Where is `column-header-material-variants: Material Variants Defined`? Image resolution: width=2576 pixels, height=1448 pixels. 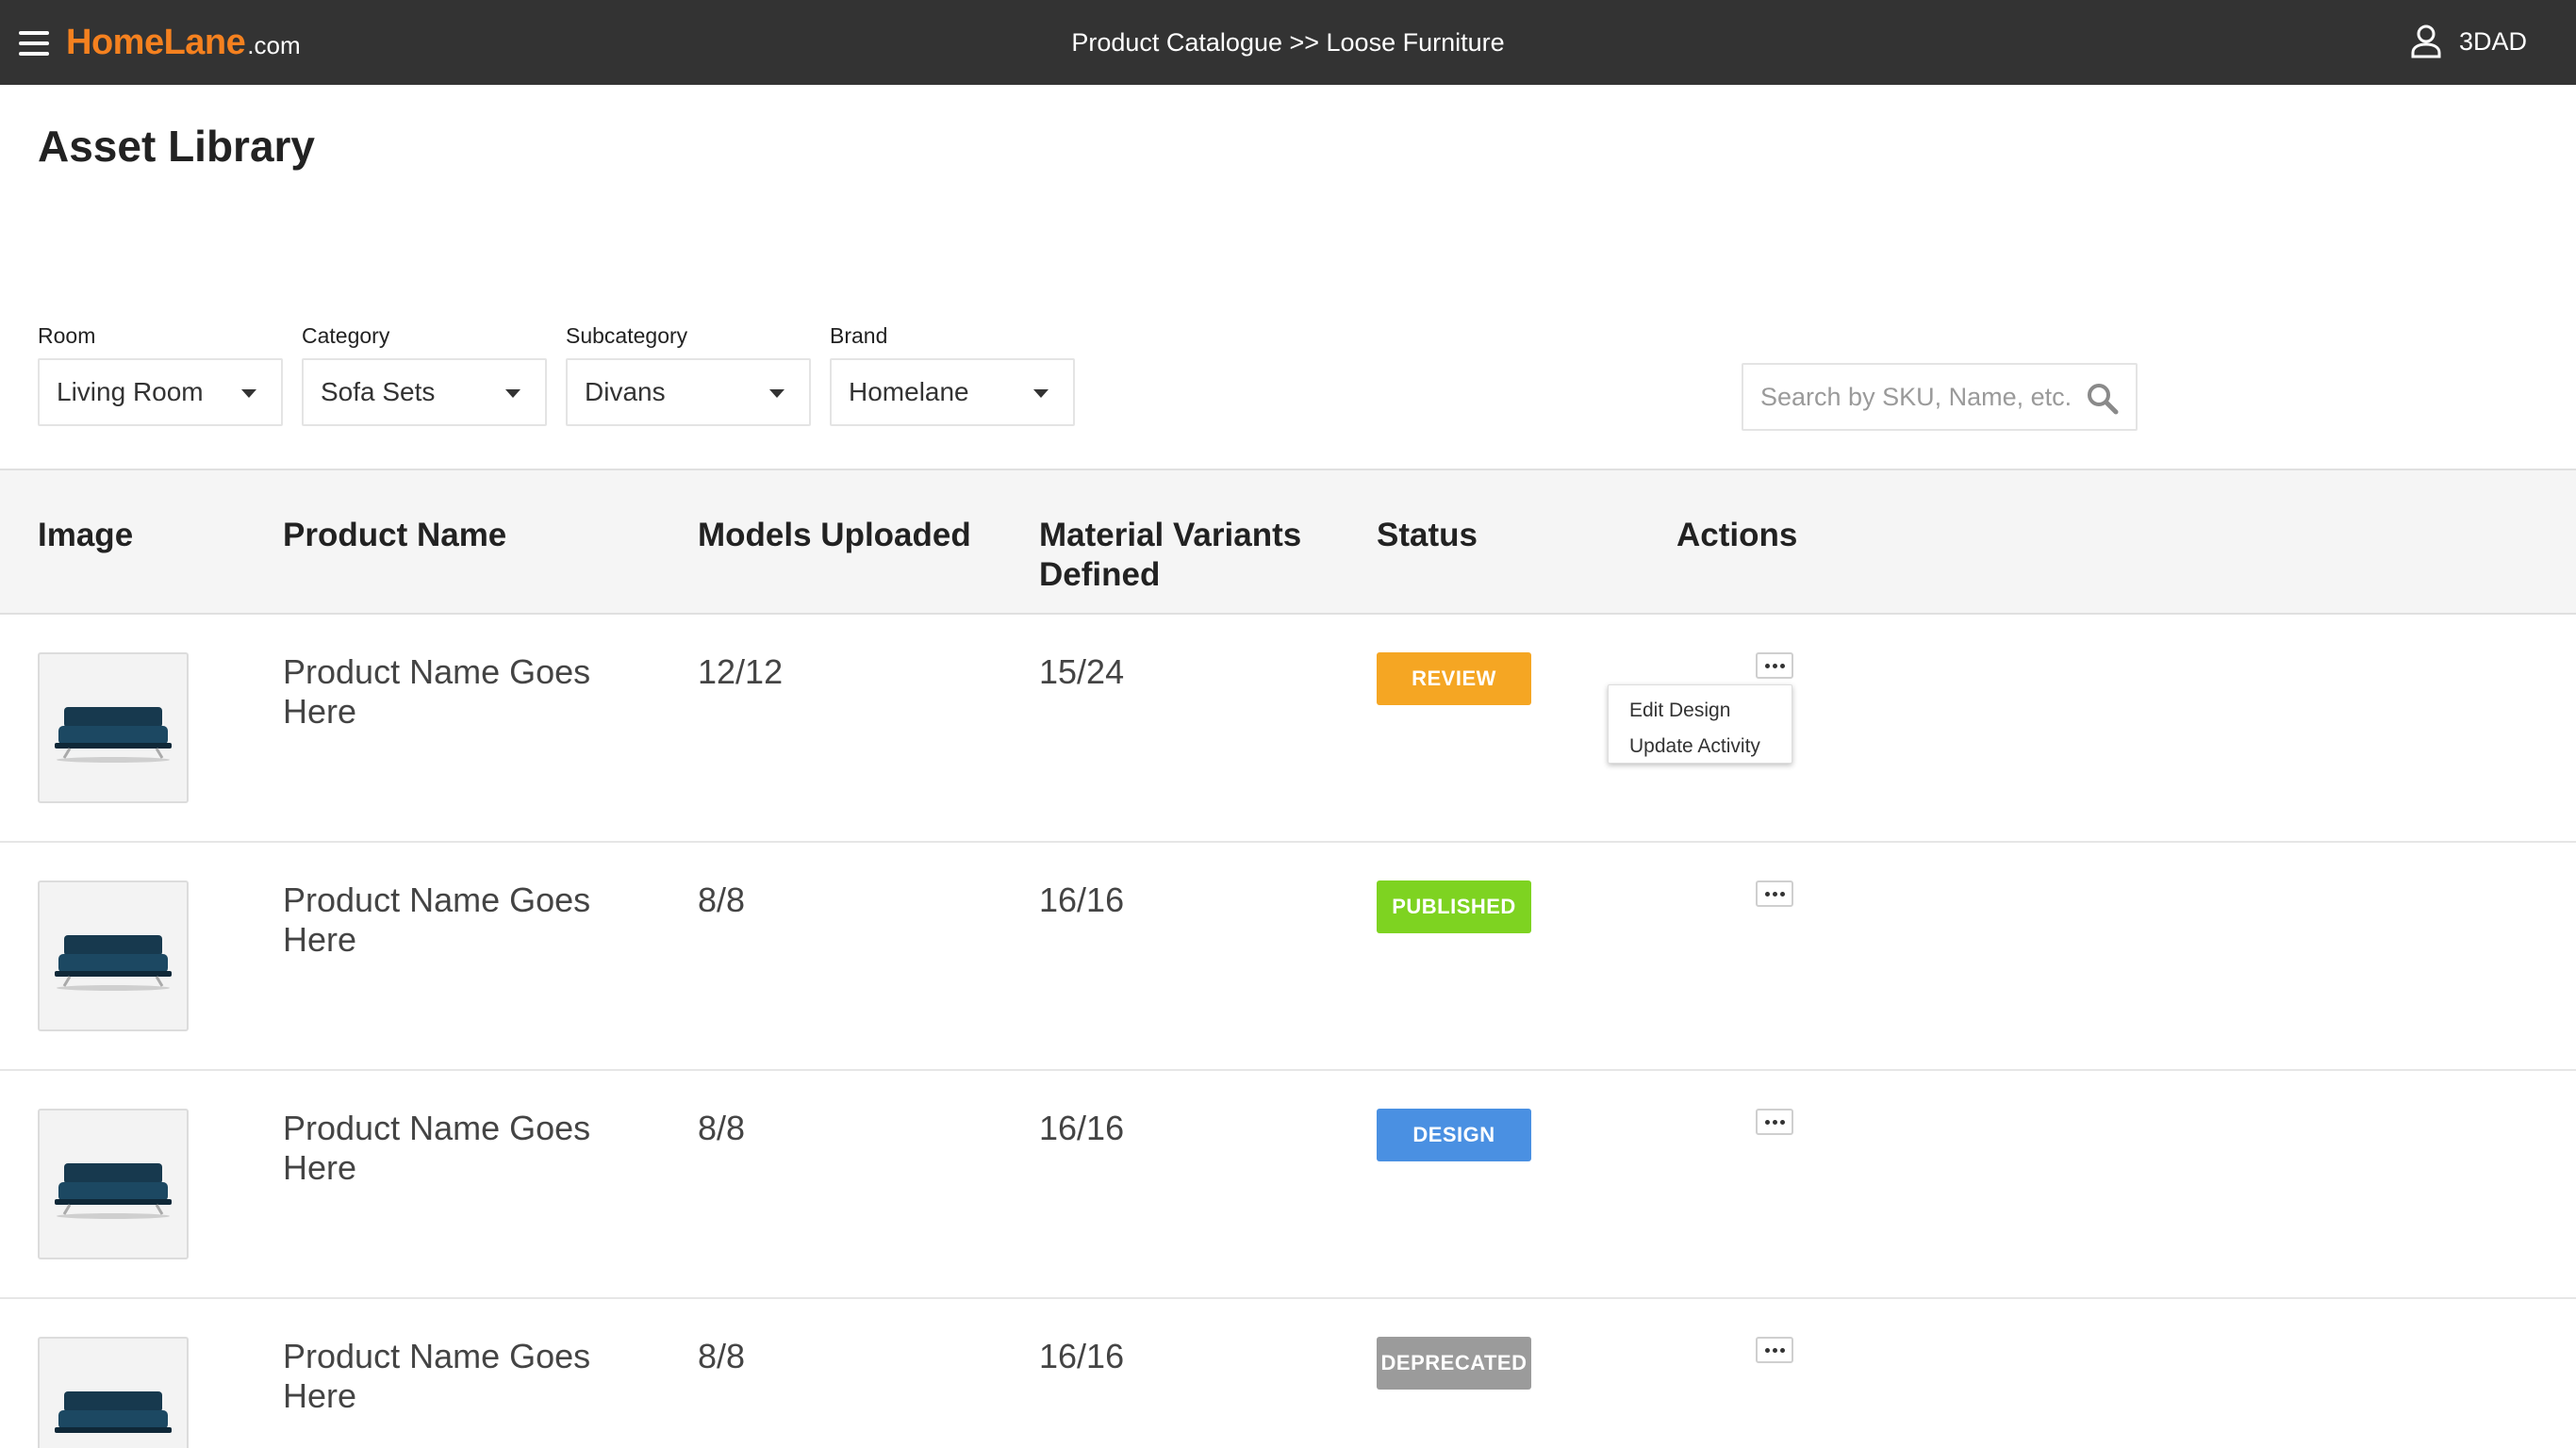 column-header-material-variants: Material Variants Defined is located at coordinates (1170, 555).